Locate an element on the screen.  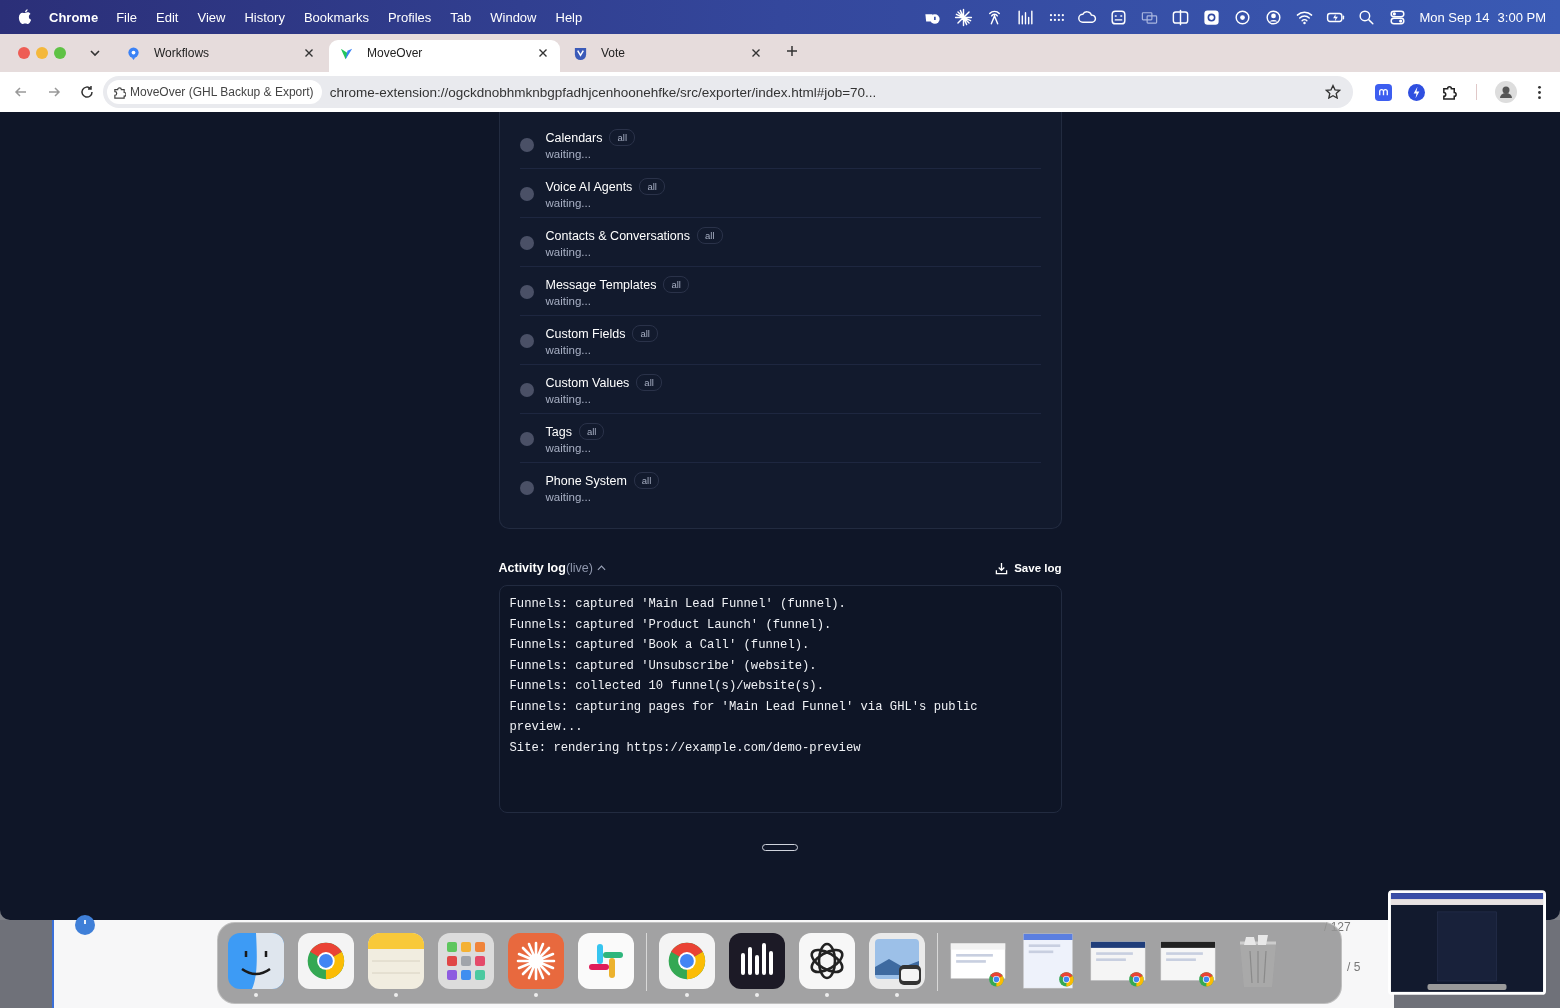
knot-icon is located at coordinates (827, 961).